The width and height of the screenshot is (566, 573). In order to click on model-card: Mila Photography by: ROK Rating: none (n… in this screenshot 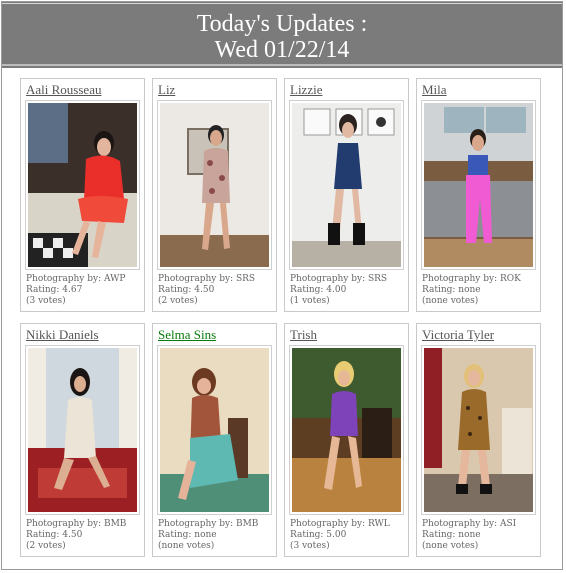, I will do `click(478, 195)`.